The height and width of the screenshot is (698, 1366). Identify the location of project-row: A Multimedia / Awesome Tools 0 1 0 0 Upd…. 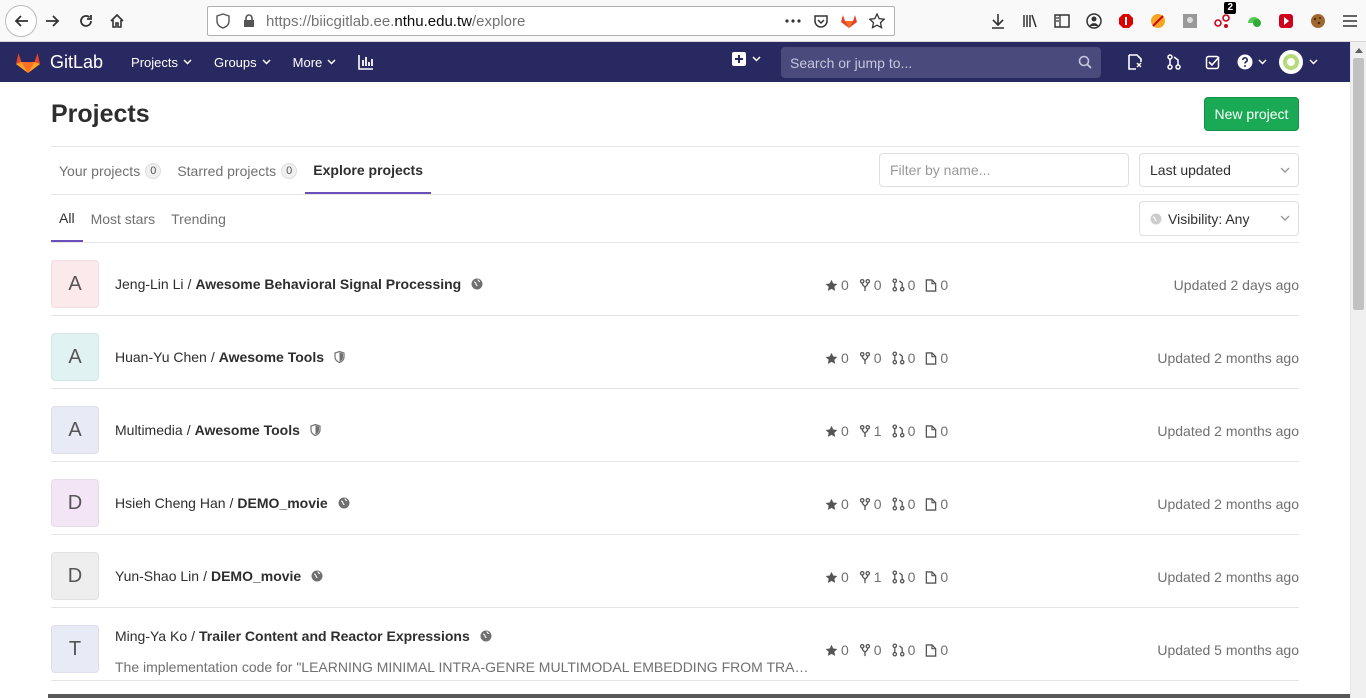
(675, 425).